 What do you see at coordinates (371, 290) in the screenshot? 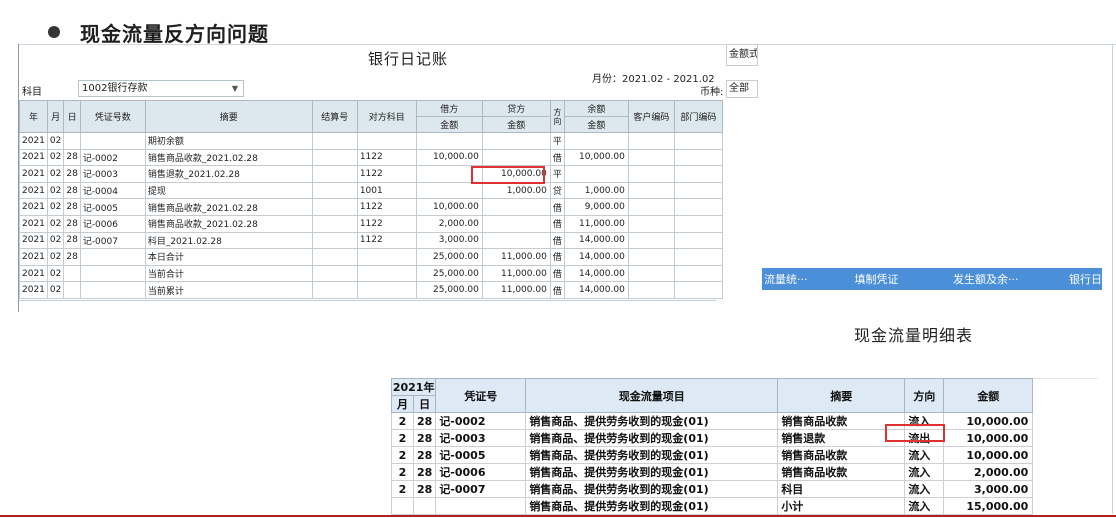
I see `table-row: 2021 02 当前累计 25,000.00 11,000.00 借 14,000.00` at bounding box center [371, 290].